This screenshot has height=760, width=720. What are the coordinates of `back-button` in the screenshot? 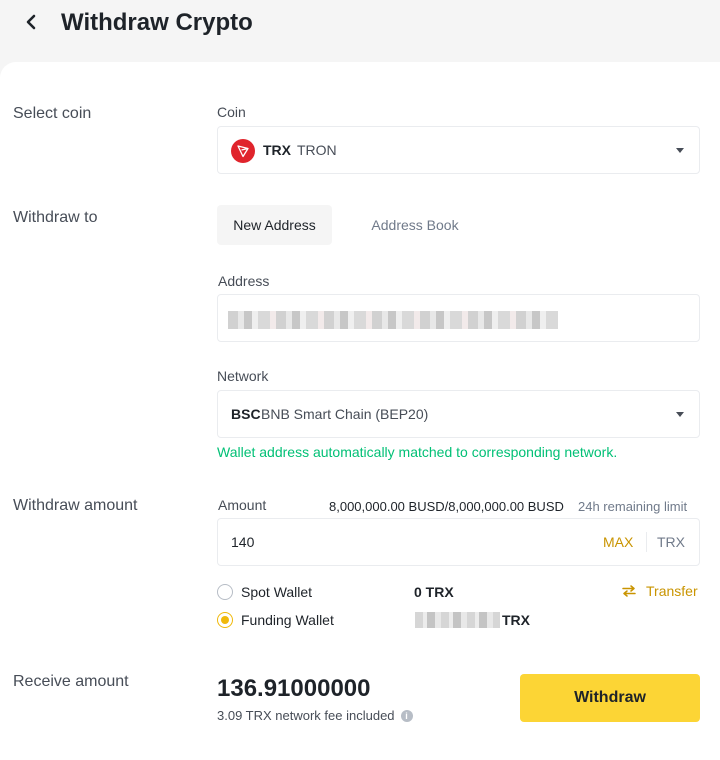 It's located at (31, 22).